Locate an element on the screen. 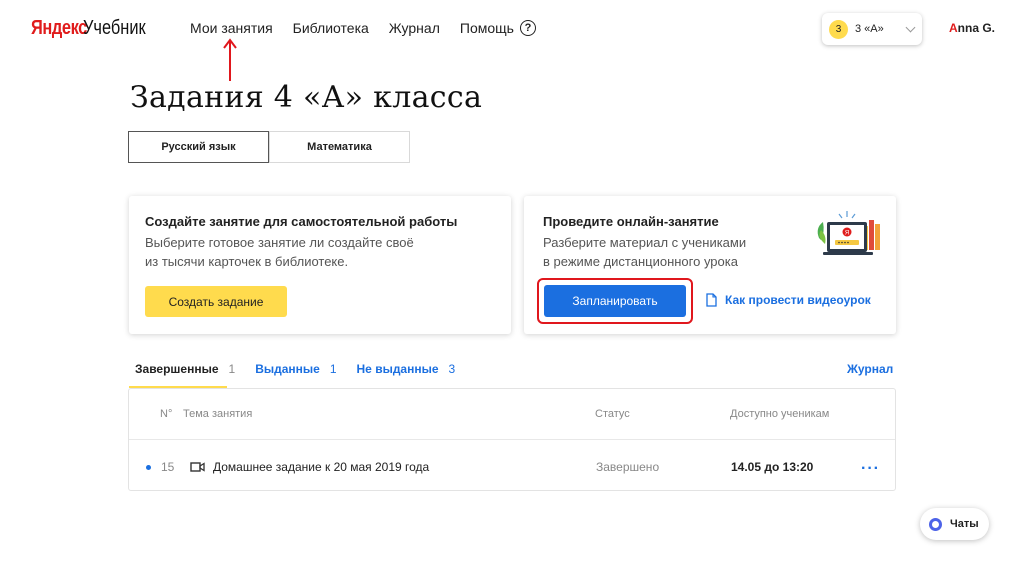  user-name-rest: nna G. is located at coordinates (976, 28).